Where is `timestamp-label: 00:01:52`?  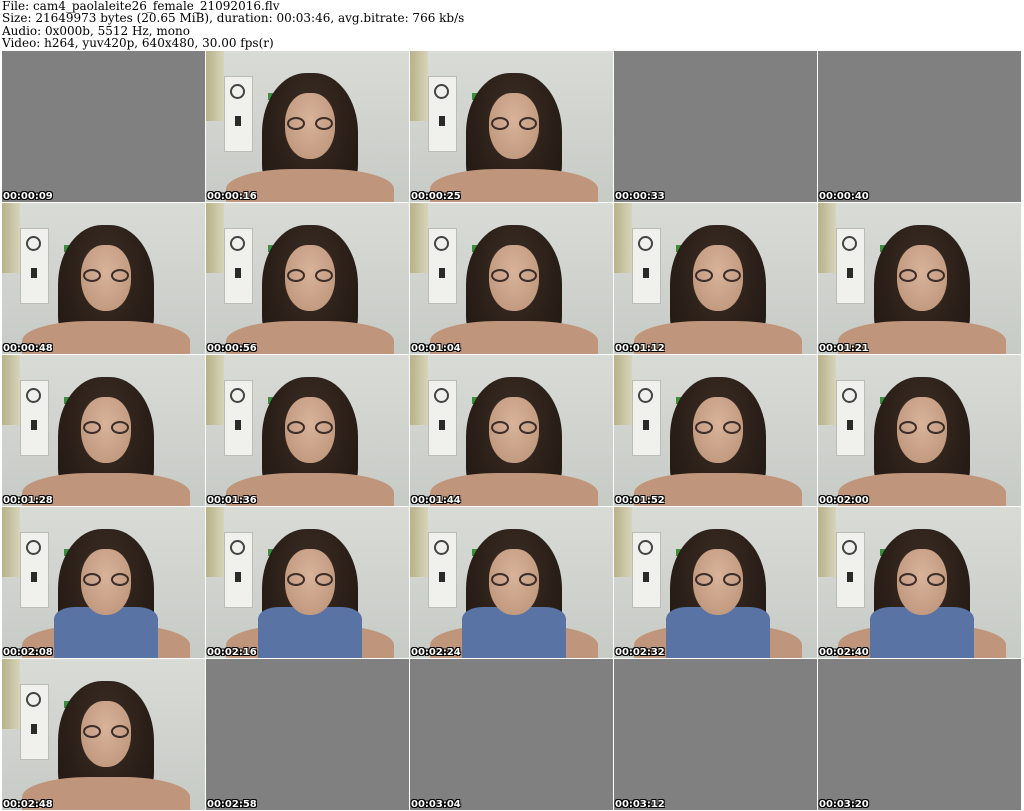 timestamp-label: 00:01:52 is located at coordinates (640, 500).